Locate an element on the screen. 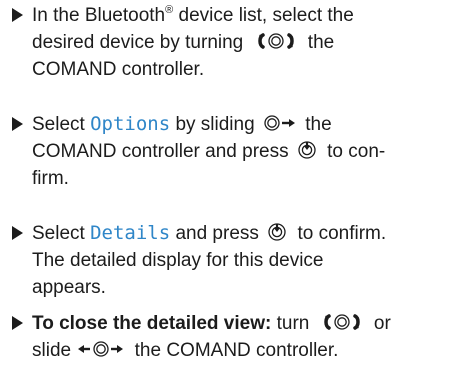 Image resolution: width=468 pixels, height=375 pixels. text: to con- is located at coordinates (353, 151).